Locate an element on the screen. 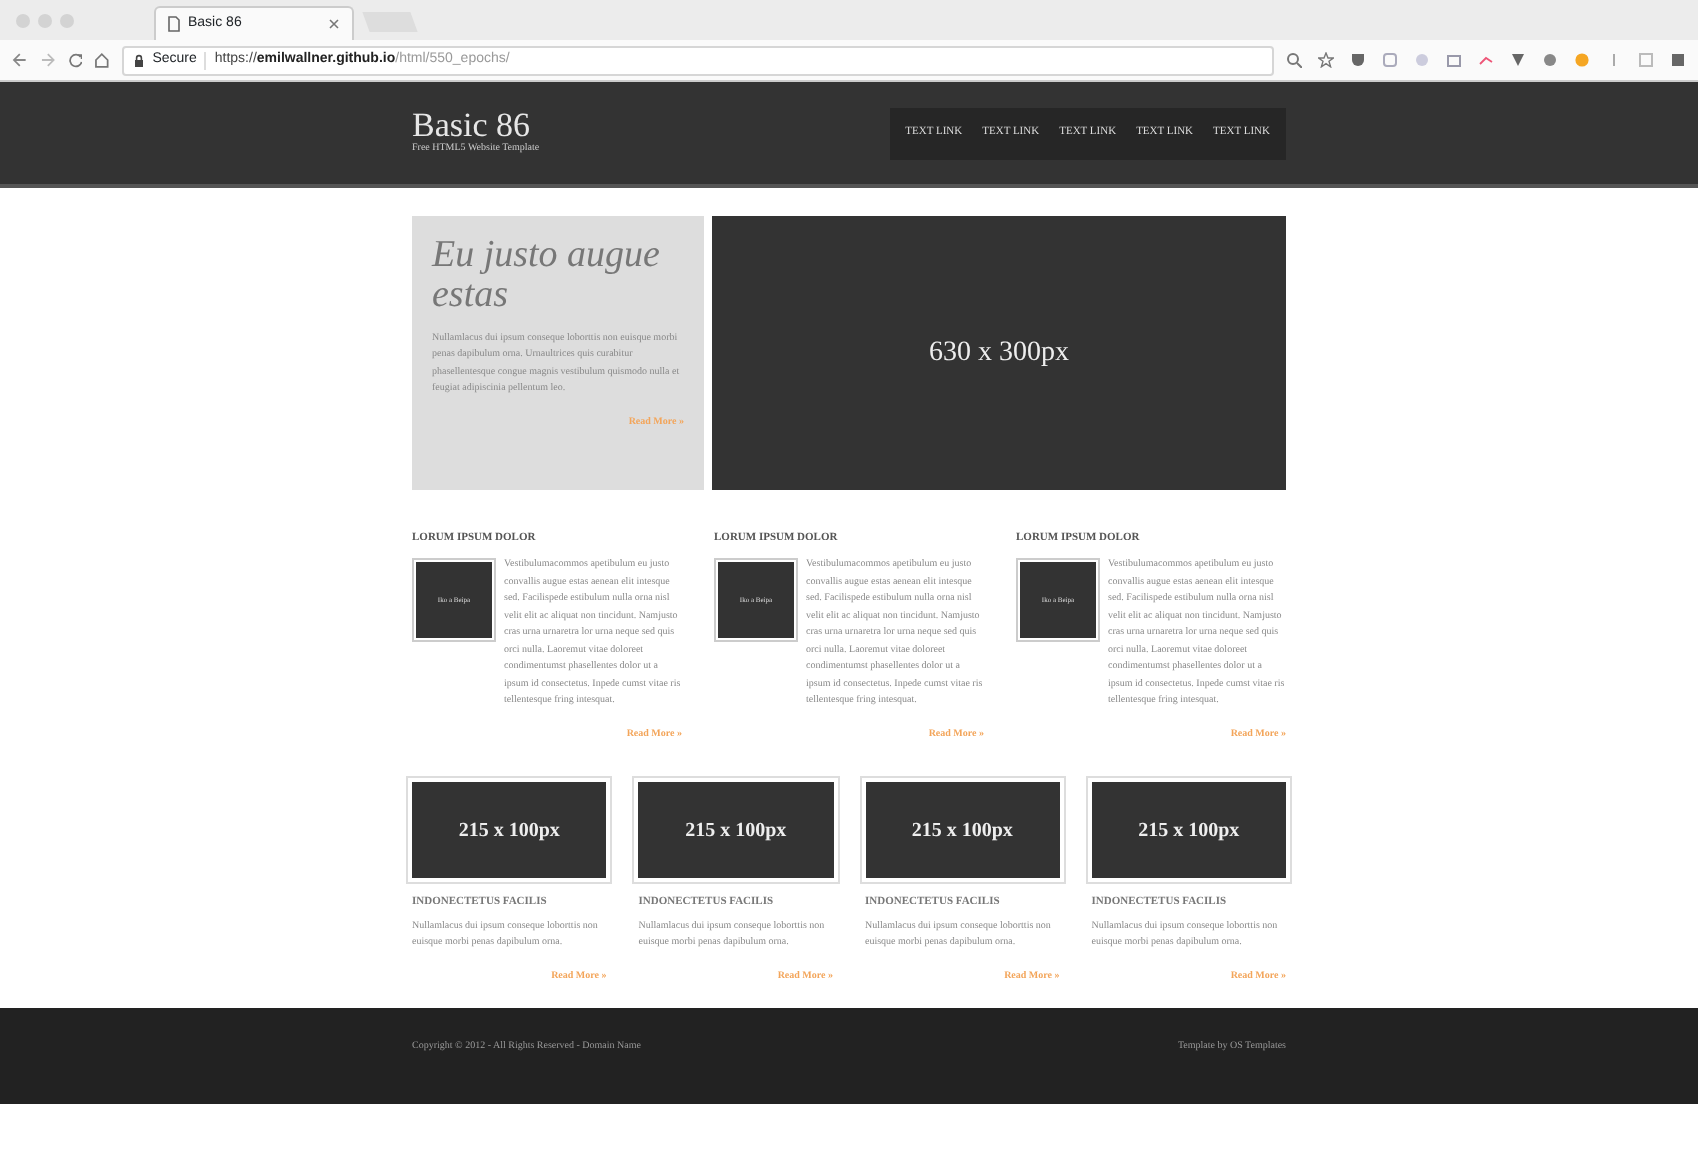 The width and height of the screenshot is (1698, 1166). search-icon is located at coordinates (1294, 60).